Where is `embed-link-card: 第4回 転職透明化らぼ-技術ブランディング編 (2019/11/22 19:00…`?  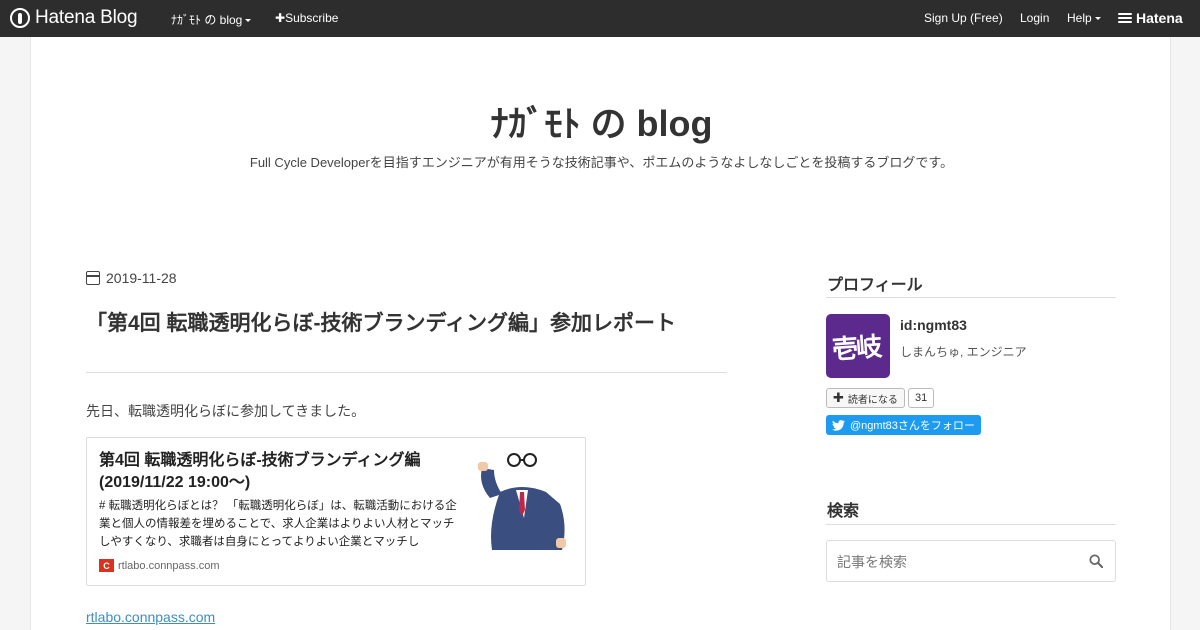 embed-link-card: 第4回 転職透明化らぼ-技術ブランディング編 (2019/11/22 19:00… is located at coordinates (336, 511).